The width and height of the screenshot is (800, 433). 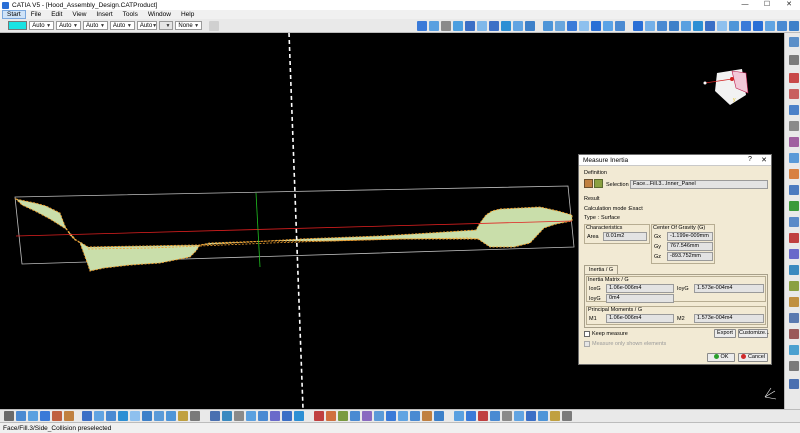 I want to click on zoom-in-icon, so click(x=57, y=416).